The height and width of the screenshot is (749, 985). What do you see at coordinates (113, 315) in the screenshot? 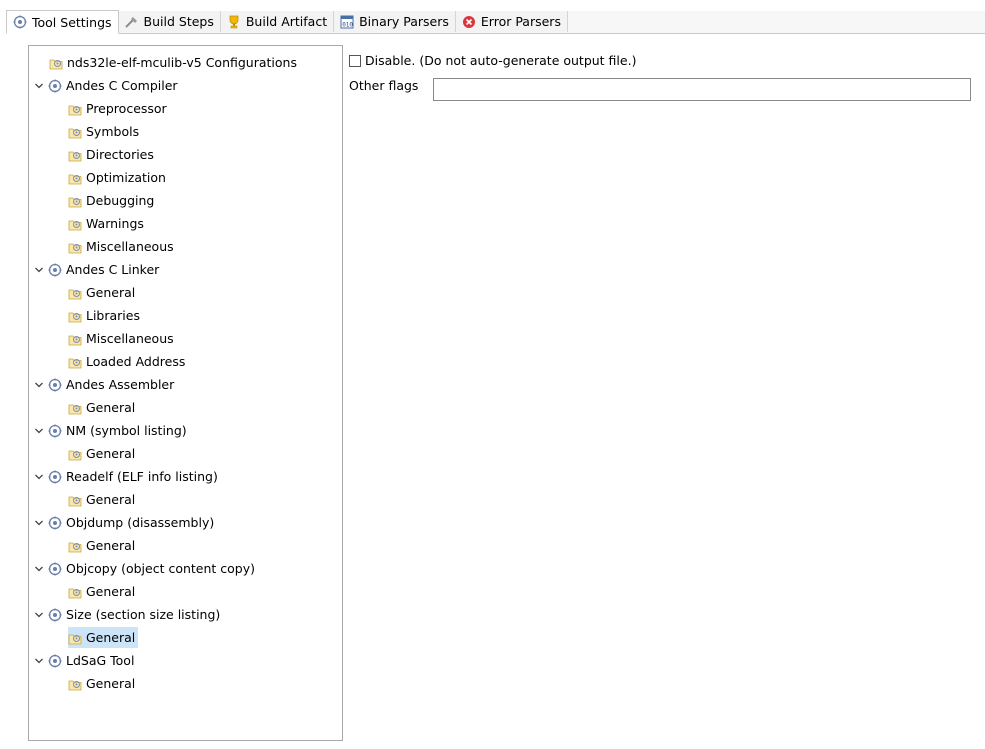
I see `tree-item-label: Libraries` at bounding box center [113, 315].